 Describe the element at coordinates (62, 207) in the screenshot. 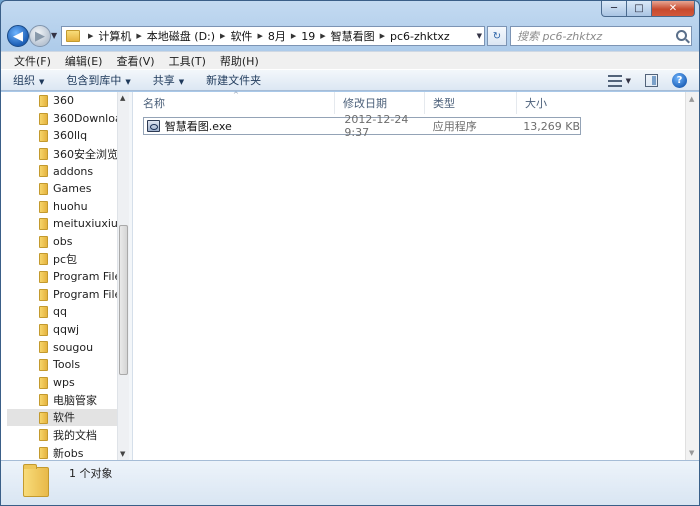

I see `tree-item: huohu` at that location.